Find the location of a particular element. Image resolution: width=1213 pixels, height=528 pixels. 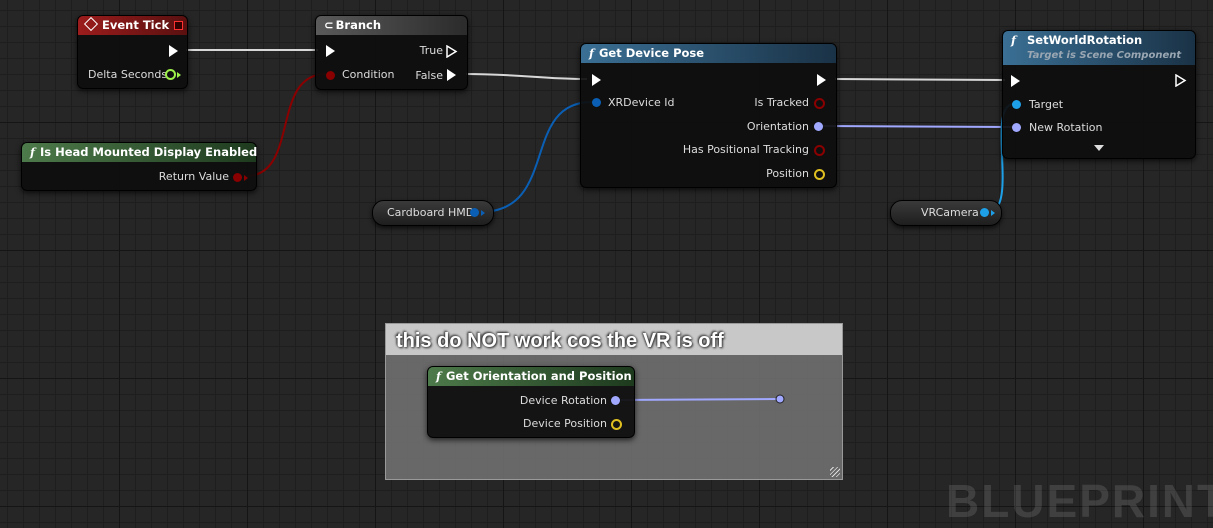

cardboard-hmd-node: Cardboard HMD is located at coordinates (433, 213).